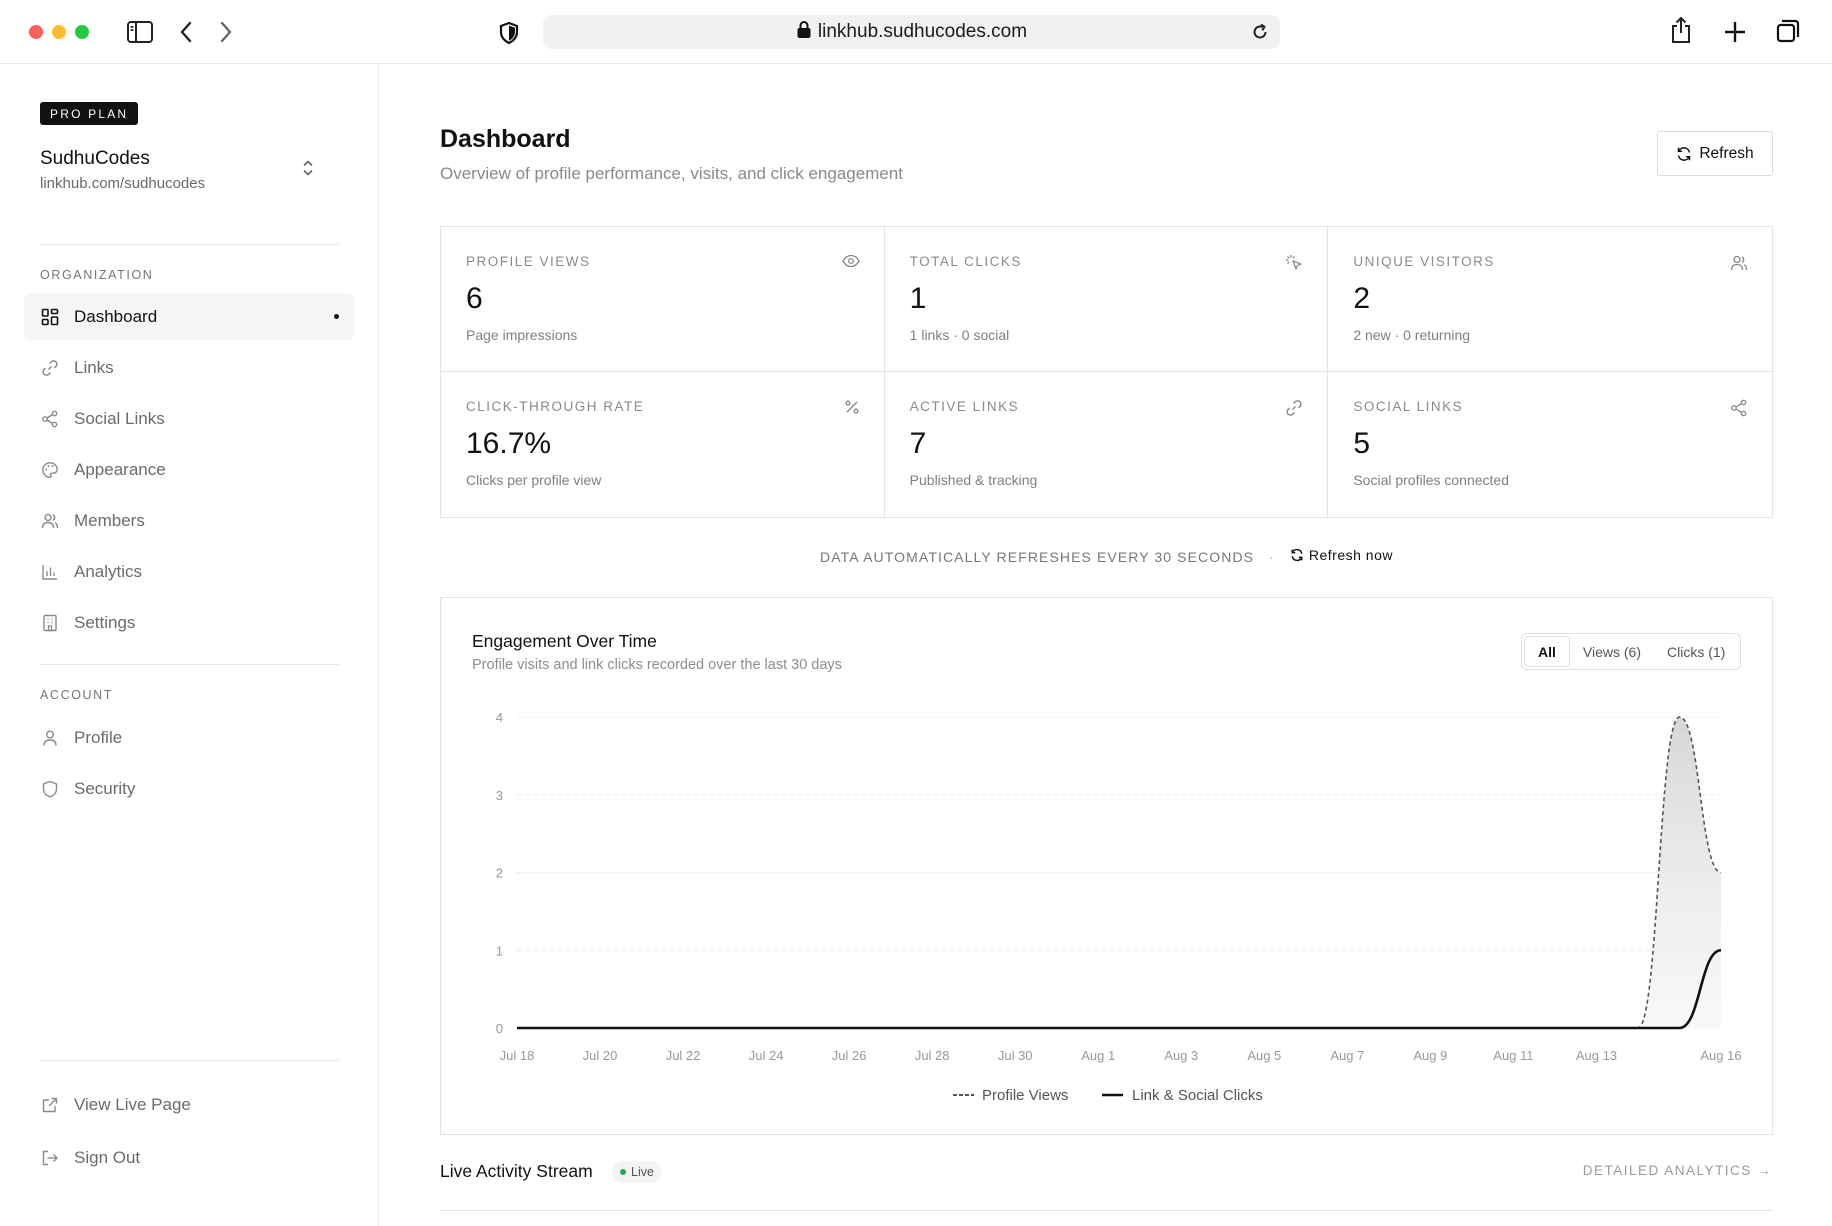  Describe the element at coordinates (683, 1055) in the screenshot. I see `x-tick-label: Jul 22` at that location.